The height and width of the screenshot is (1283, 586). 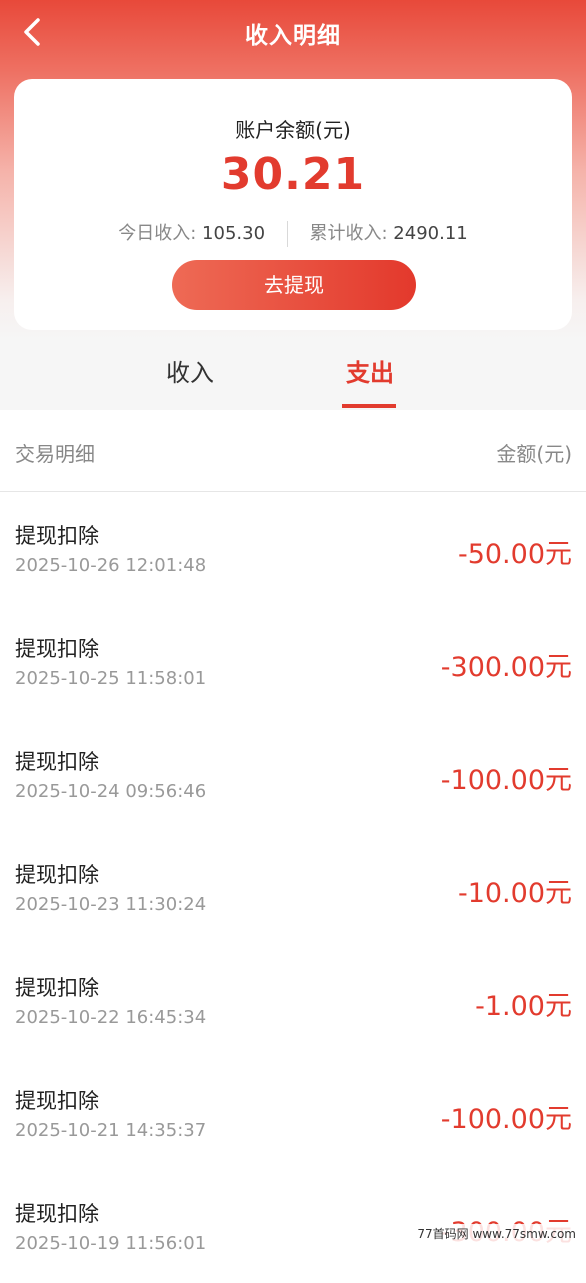 What do you see at coordinates (160, 233) in the screenshot?
I see `today-income-label: 今日收入:` at bounding box center [160, 233].